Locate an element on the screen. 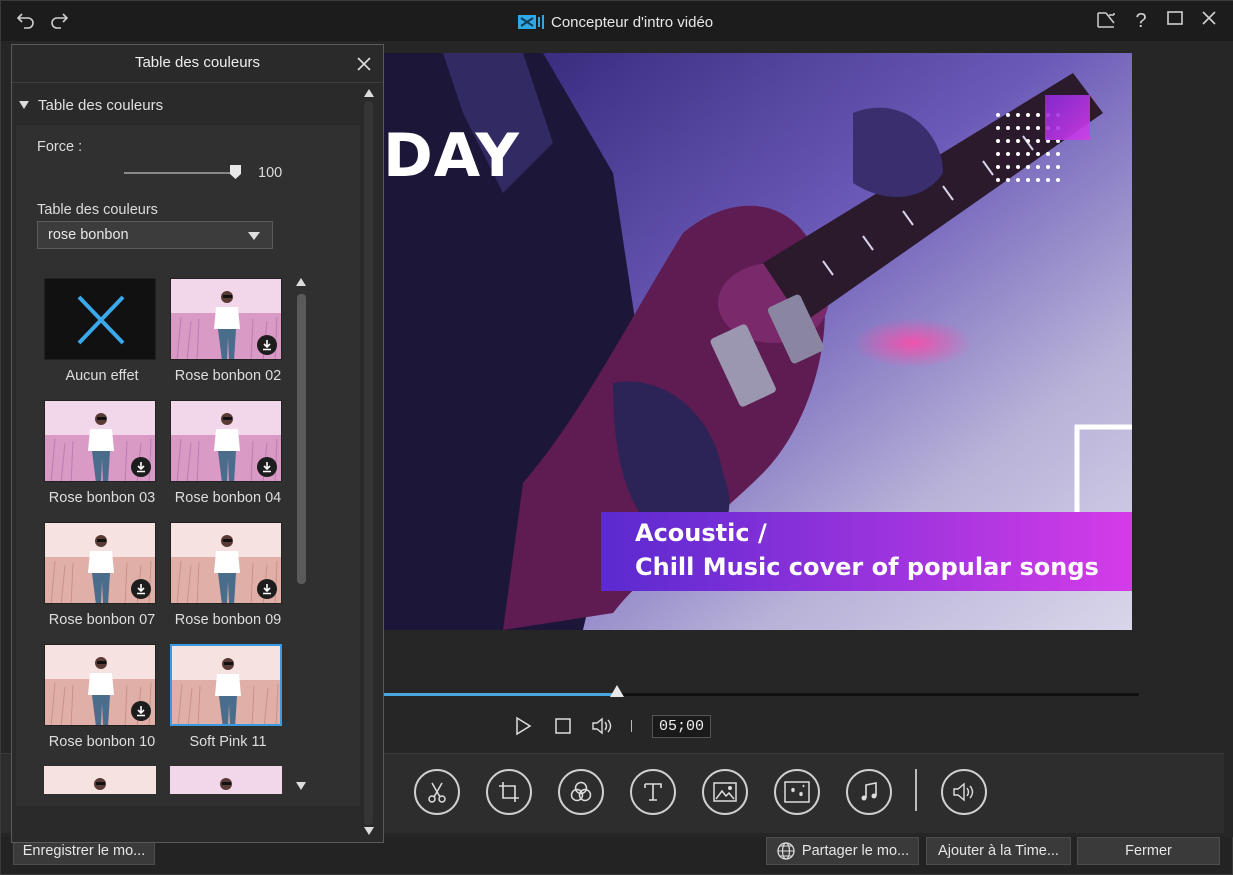 Image resolution: width=1233 pixels, height=875 pixels. timeline-progress is located at coordinates (500, 694).